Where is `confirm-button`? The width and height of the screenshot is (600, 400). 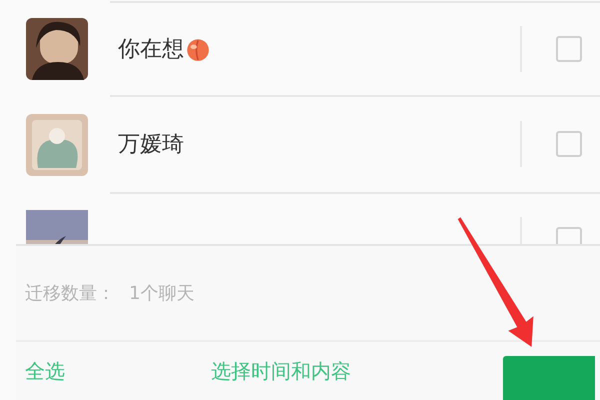 confirm-button is located at coordinates (549, 378).